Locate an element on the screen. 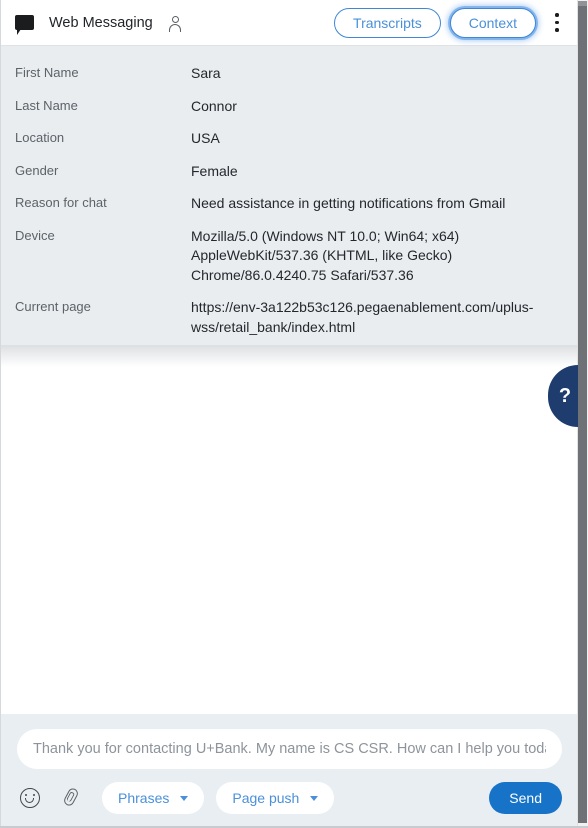 The height and width of the screenshot is (828, 588). message-composer: Phrases Page push Send is located at coordinates (289, 770).